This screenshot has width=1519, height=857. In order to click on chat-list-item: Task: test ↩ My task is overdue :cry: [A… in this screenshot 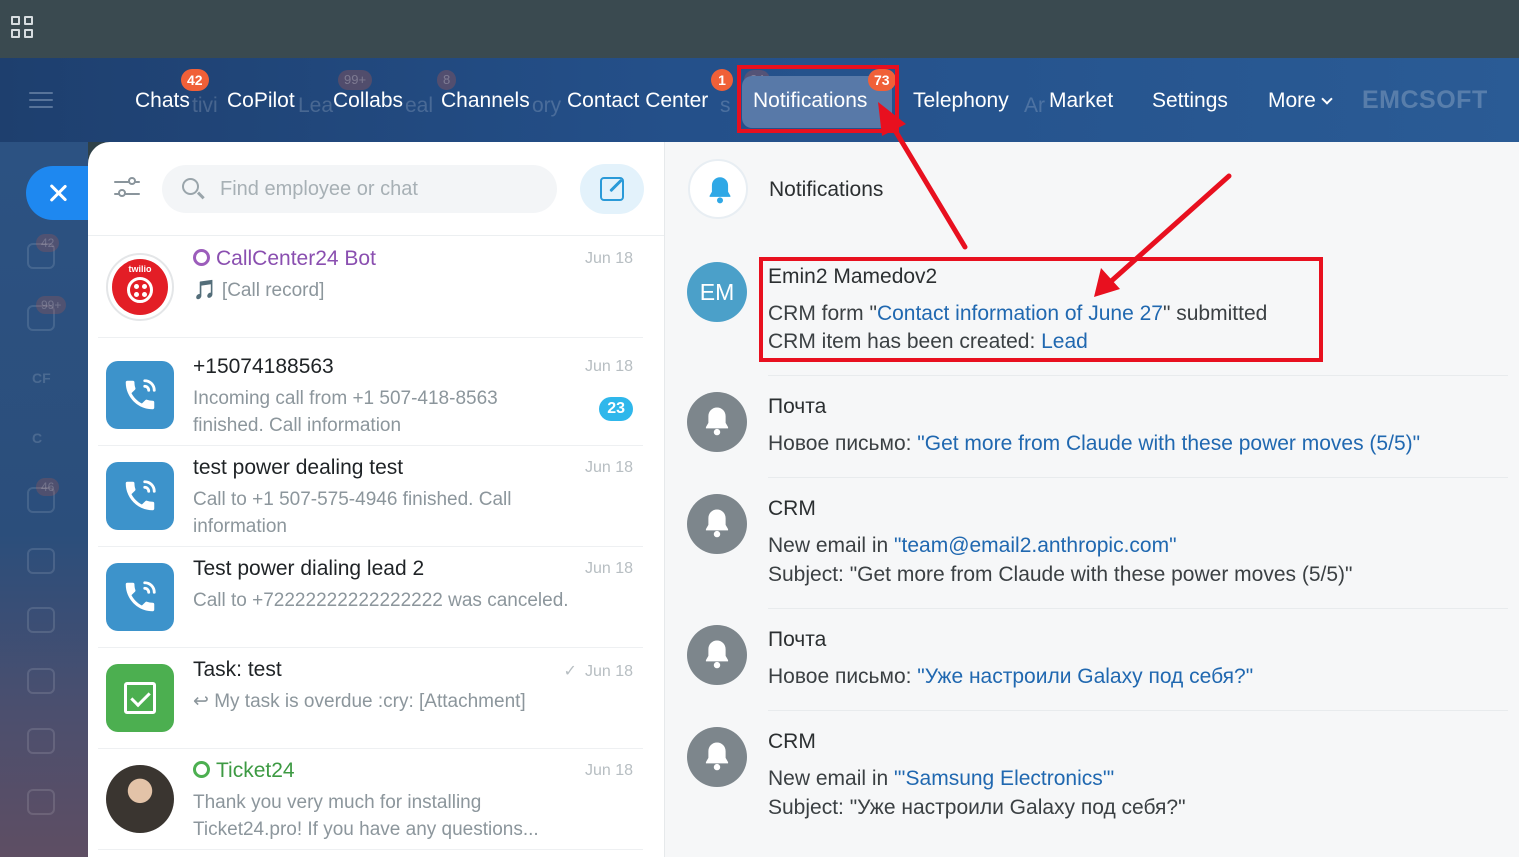, I will do `click(370, 698)`.